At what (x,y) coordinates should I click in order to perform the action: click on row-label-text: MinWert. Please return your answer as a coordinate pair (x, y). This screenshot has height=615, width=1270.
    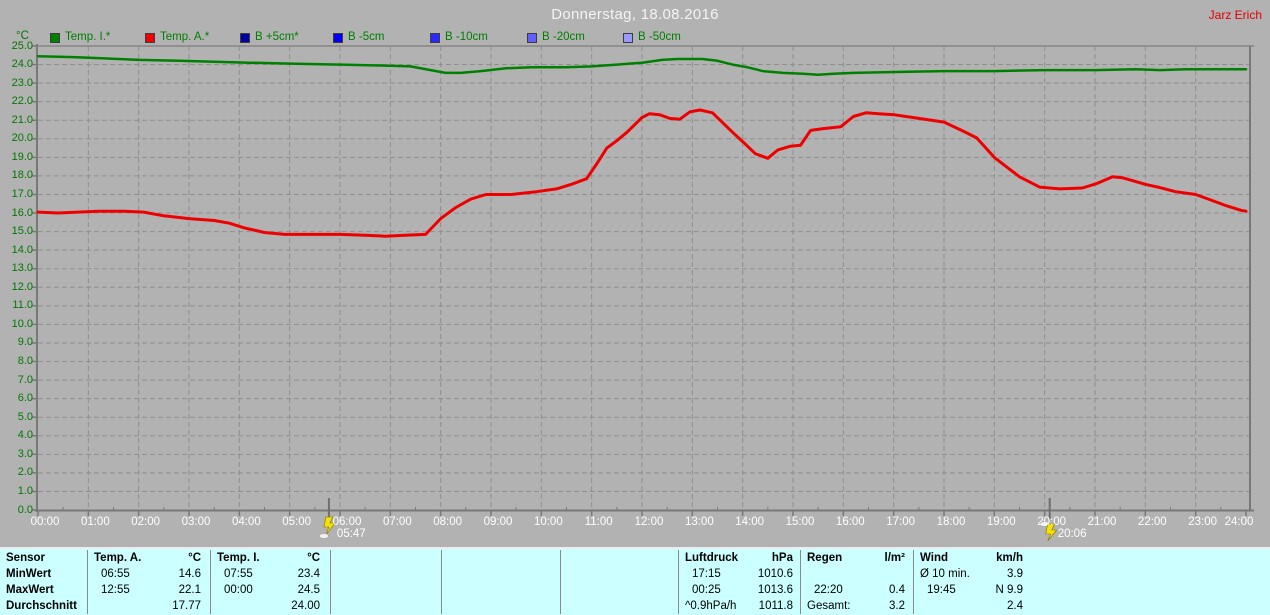
    Looking at the image, I should click on (29, 574).